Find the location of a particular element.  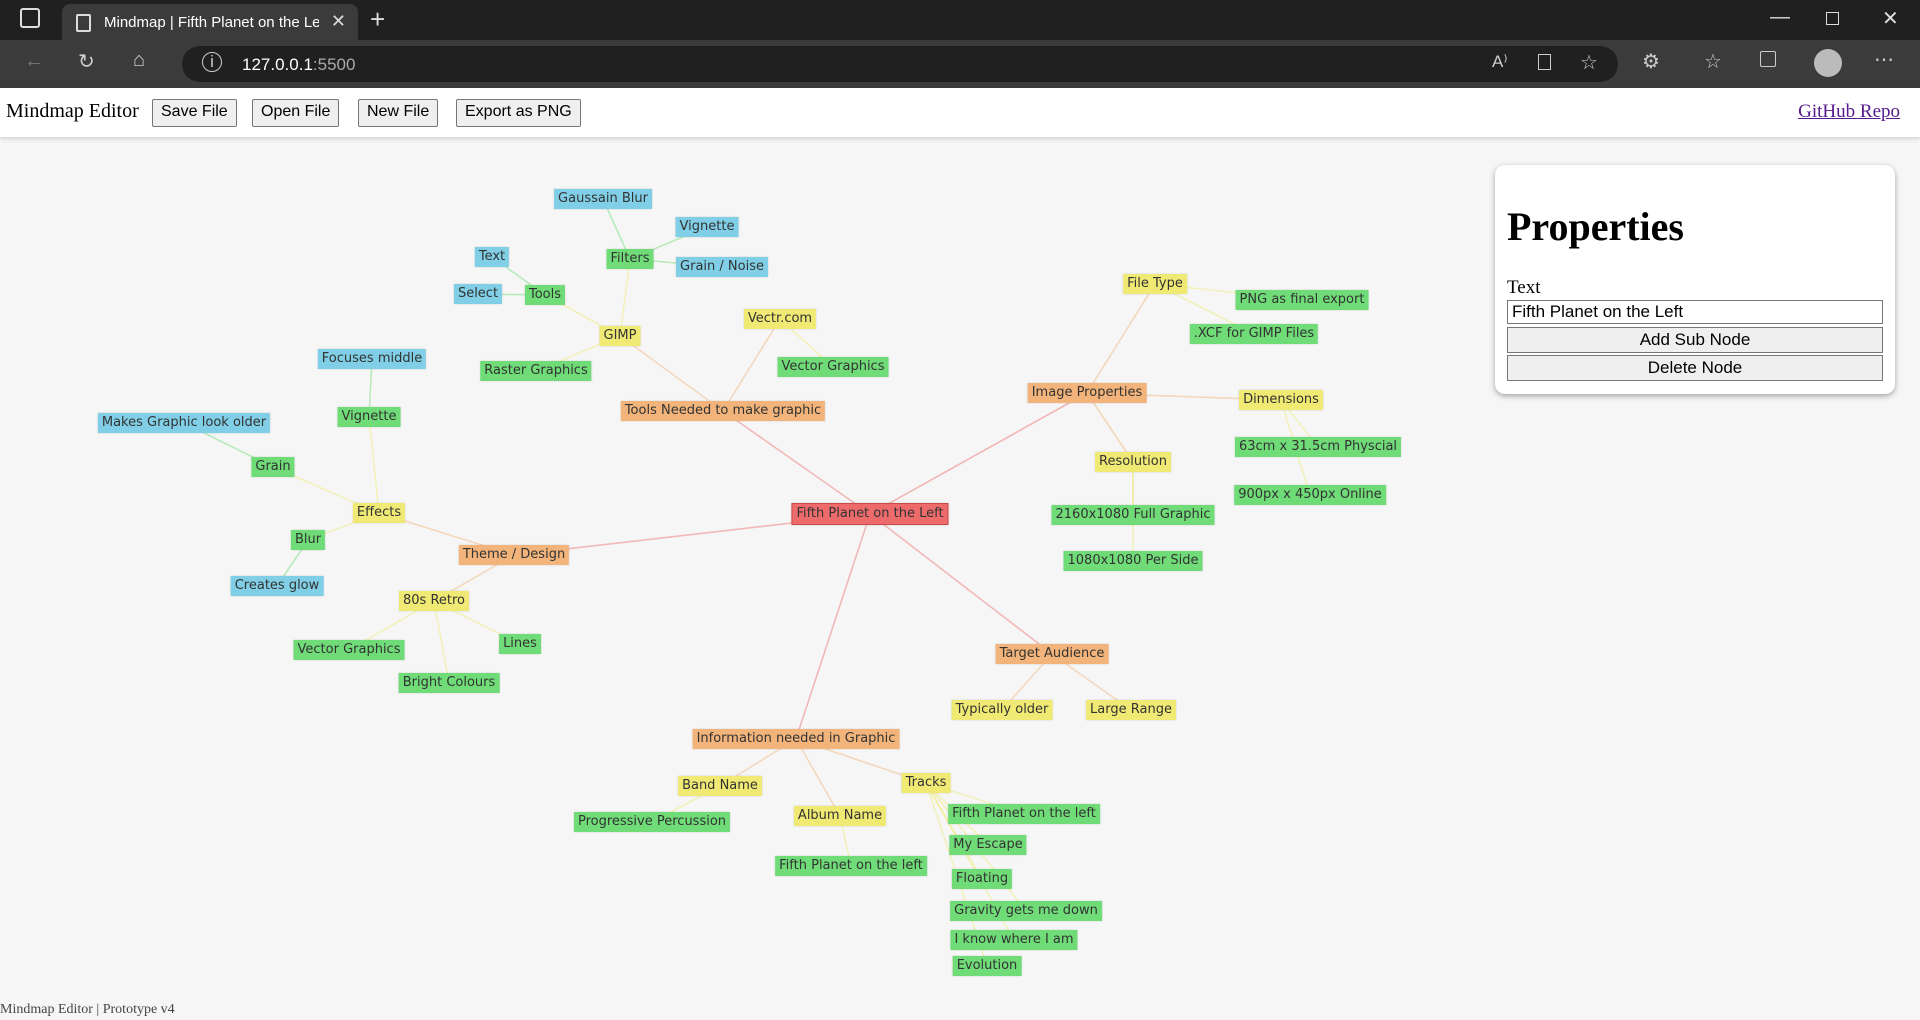

text-label: Text is located at coordinates (1524, 287).